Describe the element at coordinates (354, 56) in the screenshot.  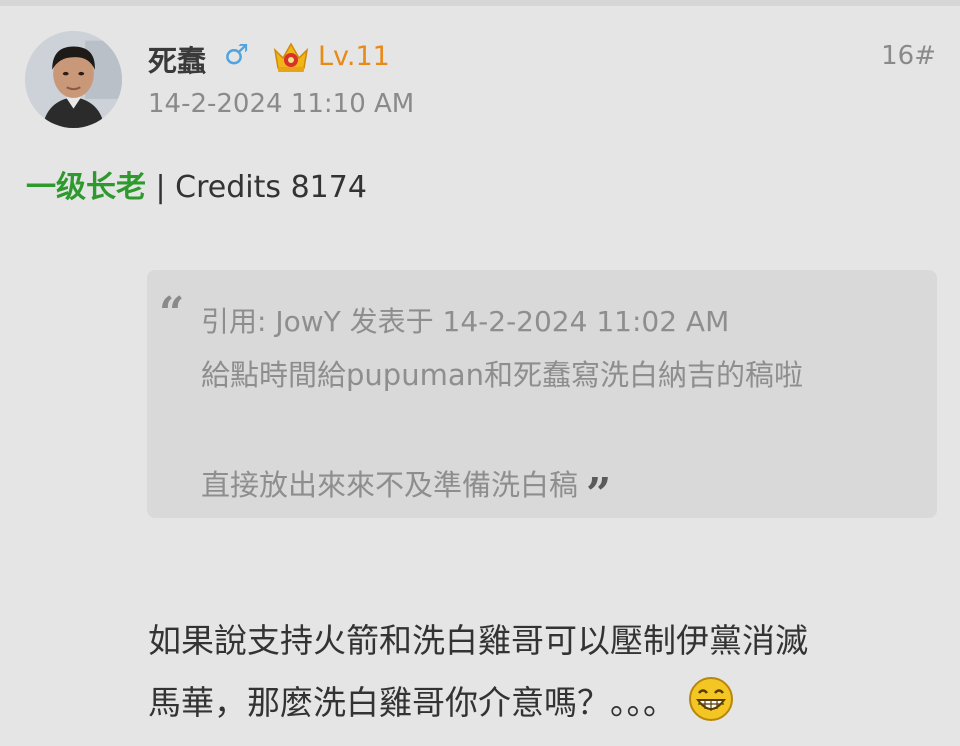
I see `user-level-badge: Lv.11` at that location.